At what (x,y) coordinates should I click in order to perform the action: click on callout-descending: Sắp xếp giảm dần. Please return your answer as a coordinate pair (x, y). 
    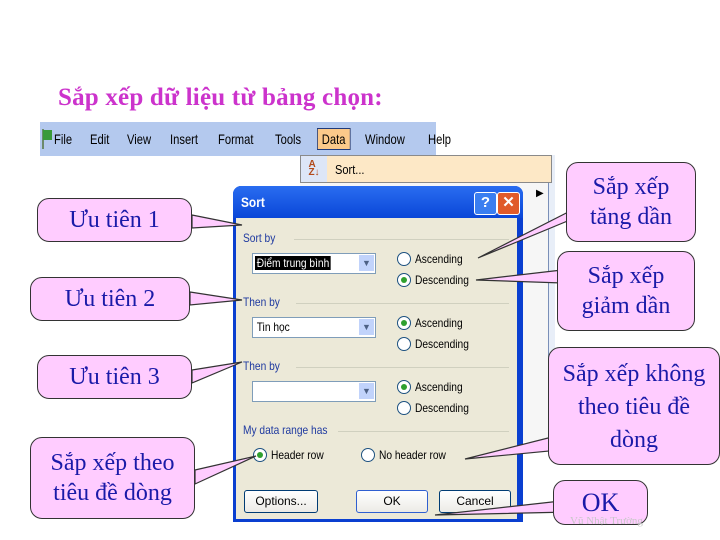
    Looking at the image, I should click on (626, 291).